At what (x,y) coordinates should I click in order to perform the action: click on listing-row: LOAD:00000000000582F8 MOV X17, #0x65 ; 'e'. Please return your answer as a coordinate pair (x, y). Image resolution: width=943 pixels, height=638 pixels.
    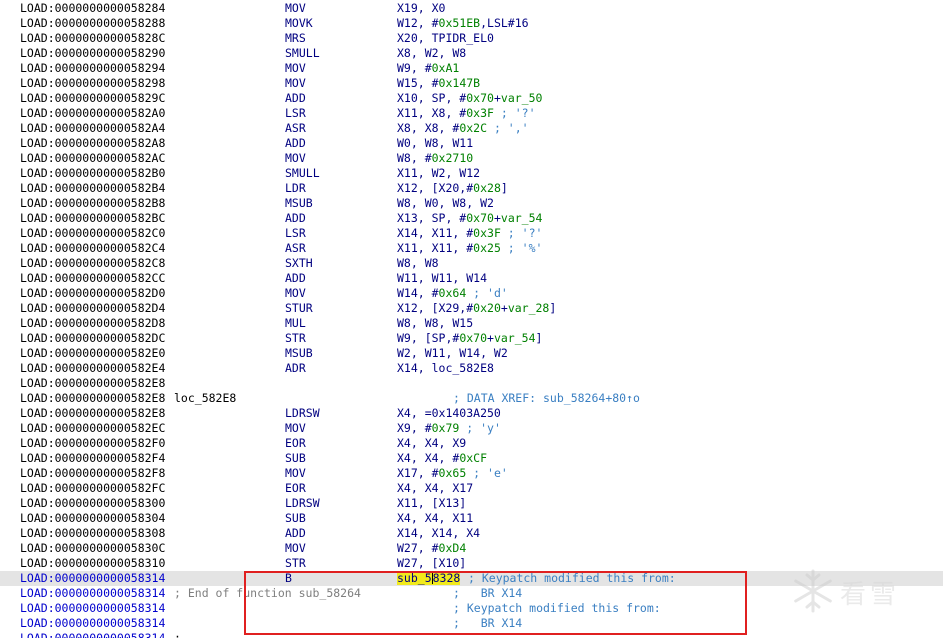
    Looking at the image, I should click on (471, 473).